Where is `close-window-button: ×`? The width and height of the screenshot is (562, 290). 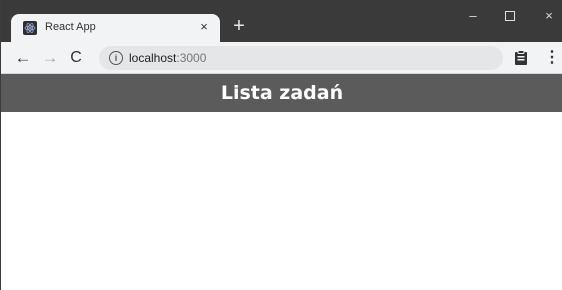
close-window-button: × is located at coordinates (549, 16).